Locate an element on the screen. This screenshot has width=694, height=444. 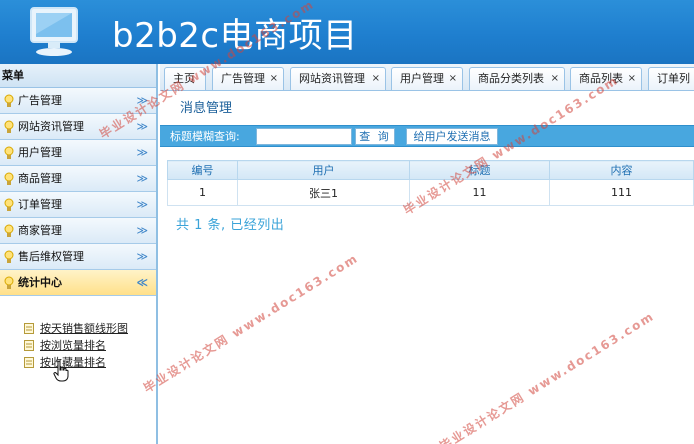
sidebar-title: 菜单 is located at coordinates (78, 76).